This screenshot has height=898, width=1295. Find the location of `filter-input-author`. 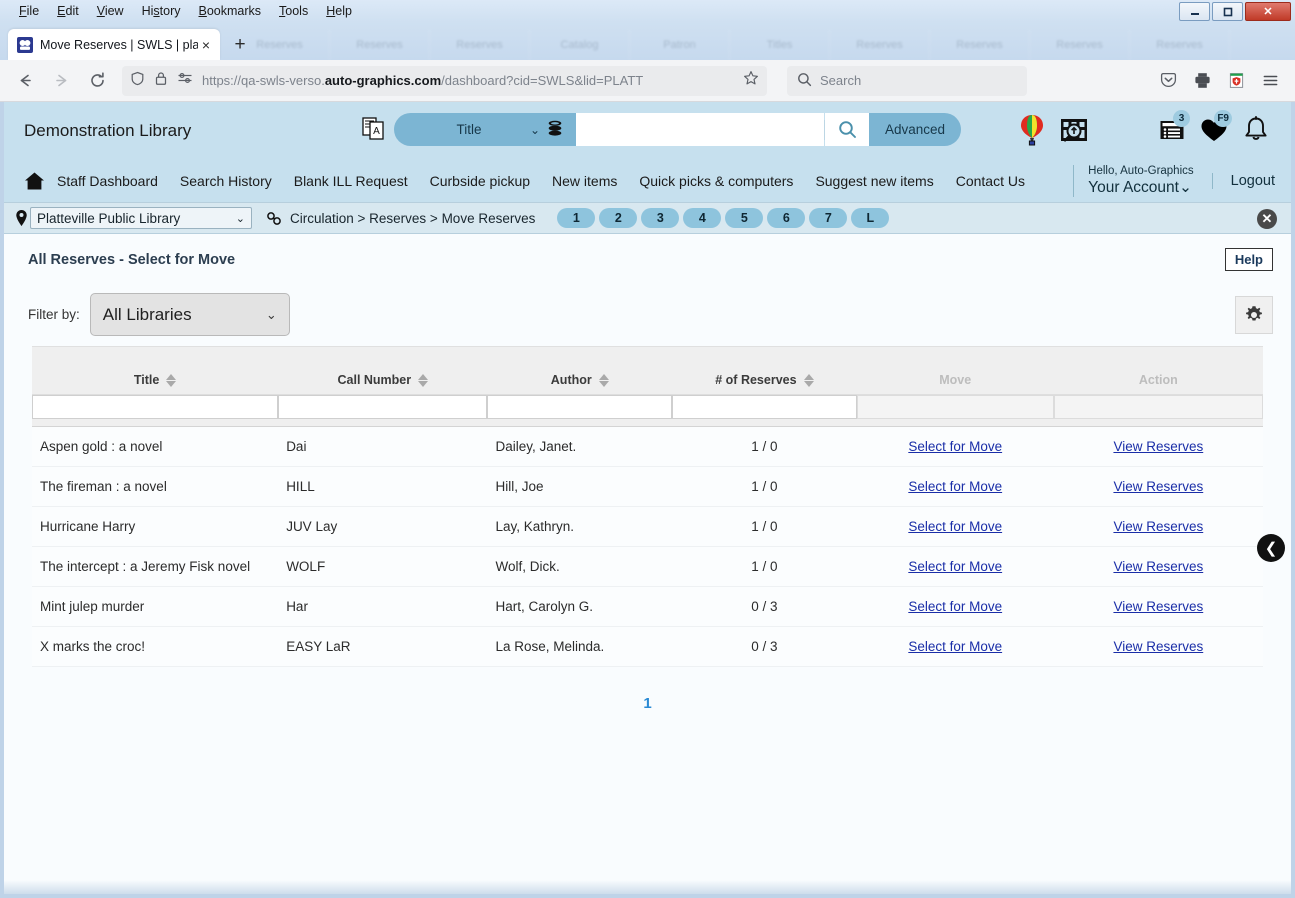

filter-input-author is located at coordinates (580, 407).